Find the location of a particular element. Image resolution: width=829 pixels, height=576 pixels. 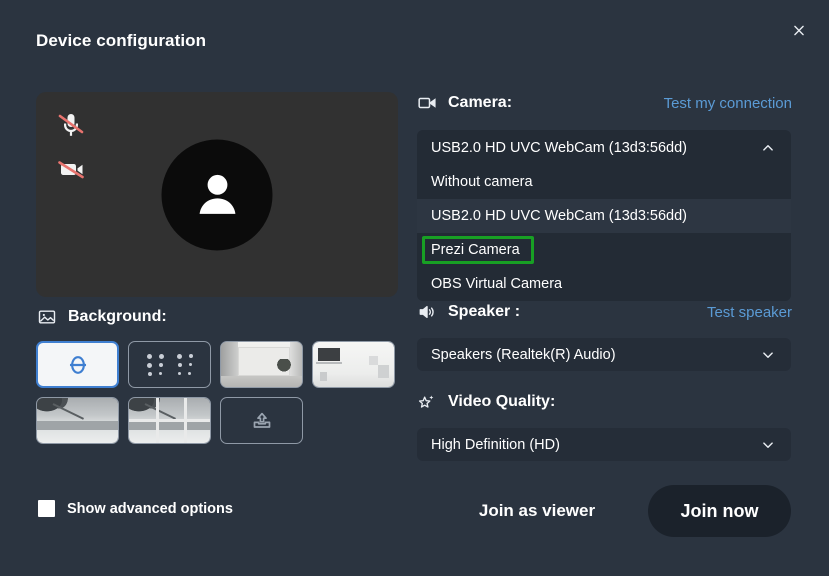

background-thumb-beach is located at coordinates (77, 420).